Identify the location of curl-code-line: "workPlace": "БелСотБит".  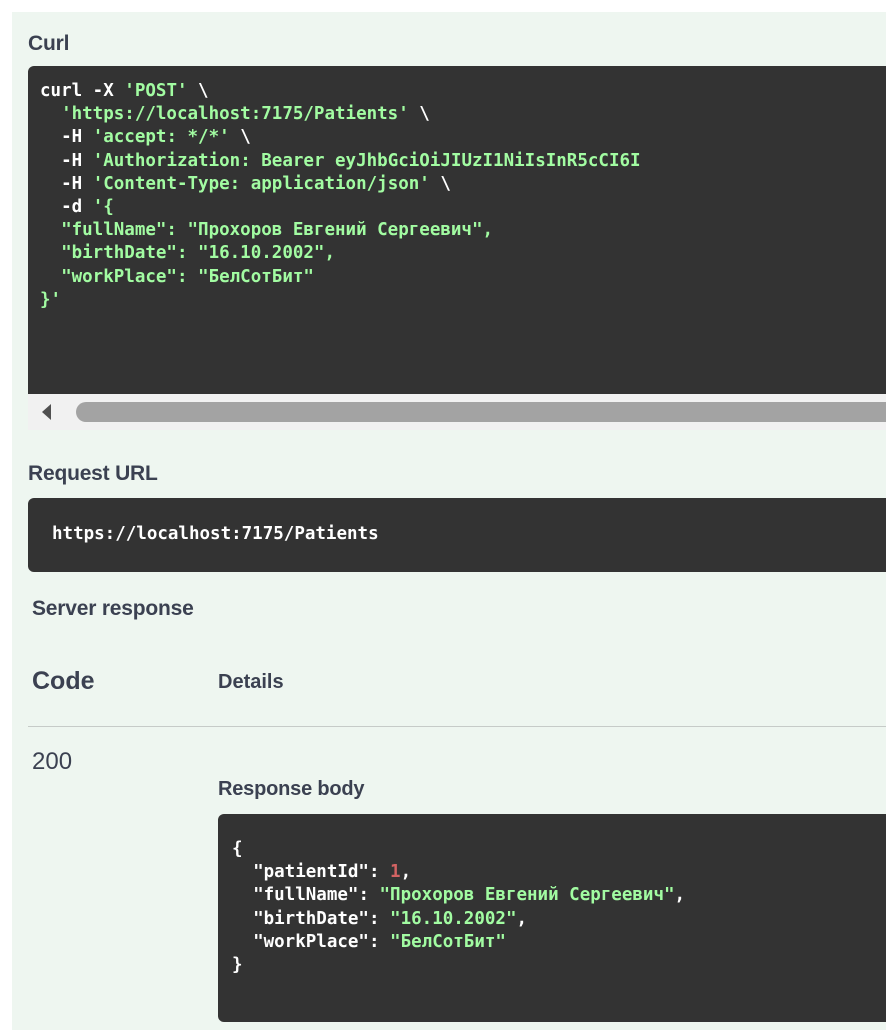
(340, 277).